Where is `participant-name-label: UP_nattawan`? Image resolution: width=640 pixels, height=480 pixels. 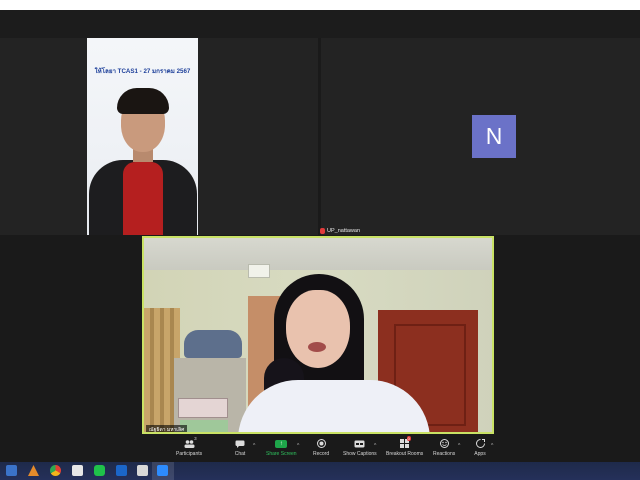 participant-name-label: UP_nattawan is located at coordinates (340, 230).